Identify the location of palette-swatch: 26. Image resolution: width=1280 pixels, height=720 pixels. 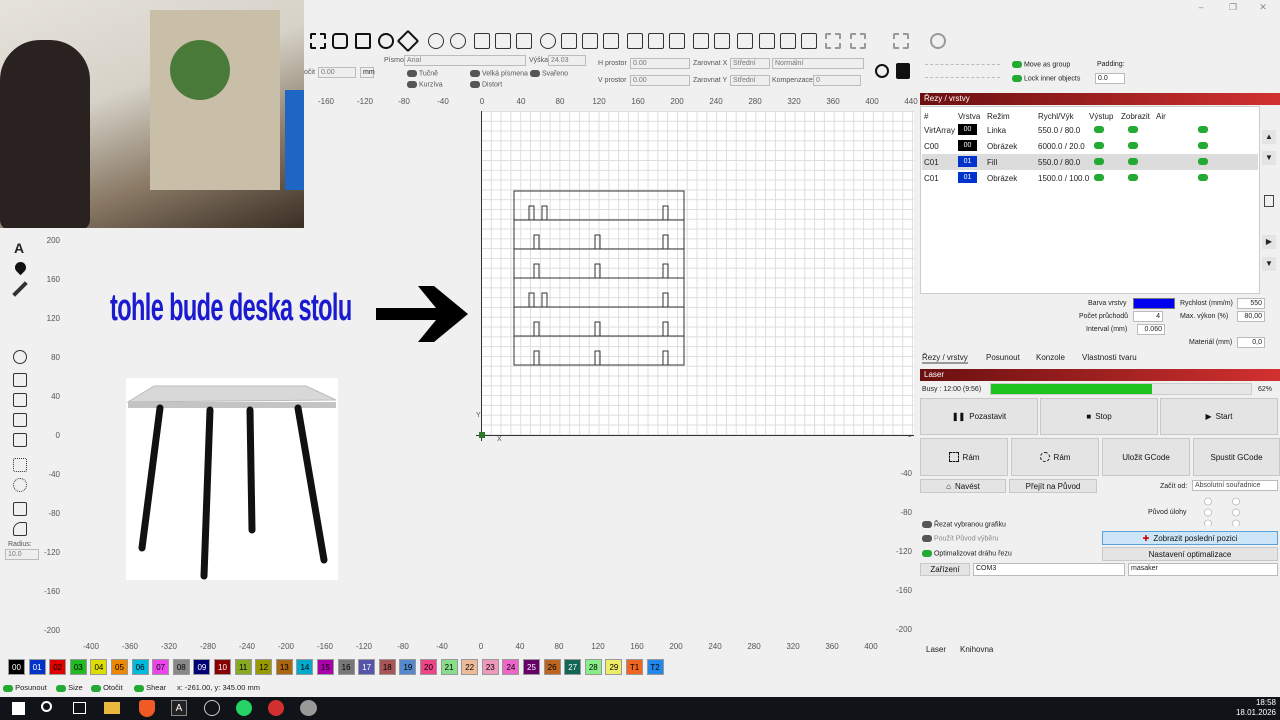
(552, 667).